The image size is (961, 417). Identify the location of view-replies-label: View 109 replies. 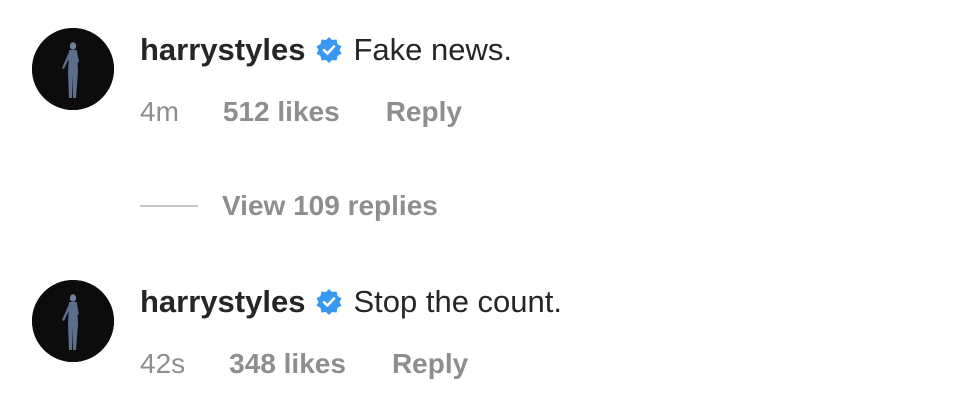
(330, 205).